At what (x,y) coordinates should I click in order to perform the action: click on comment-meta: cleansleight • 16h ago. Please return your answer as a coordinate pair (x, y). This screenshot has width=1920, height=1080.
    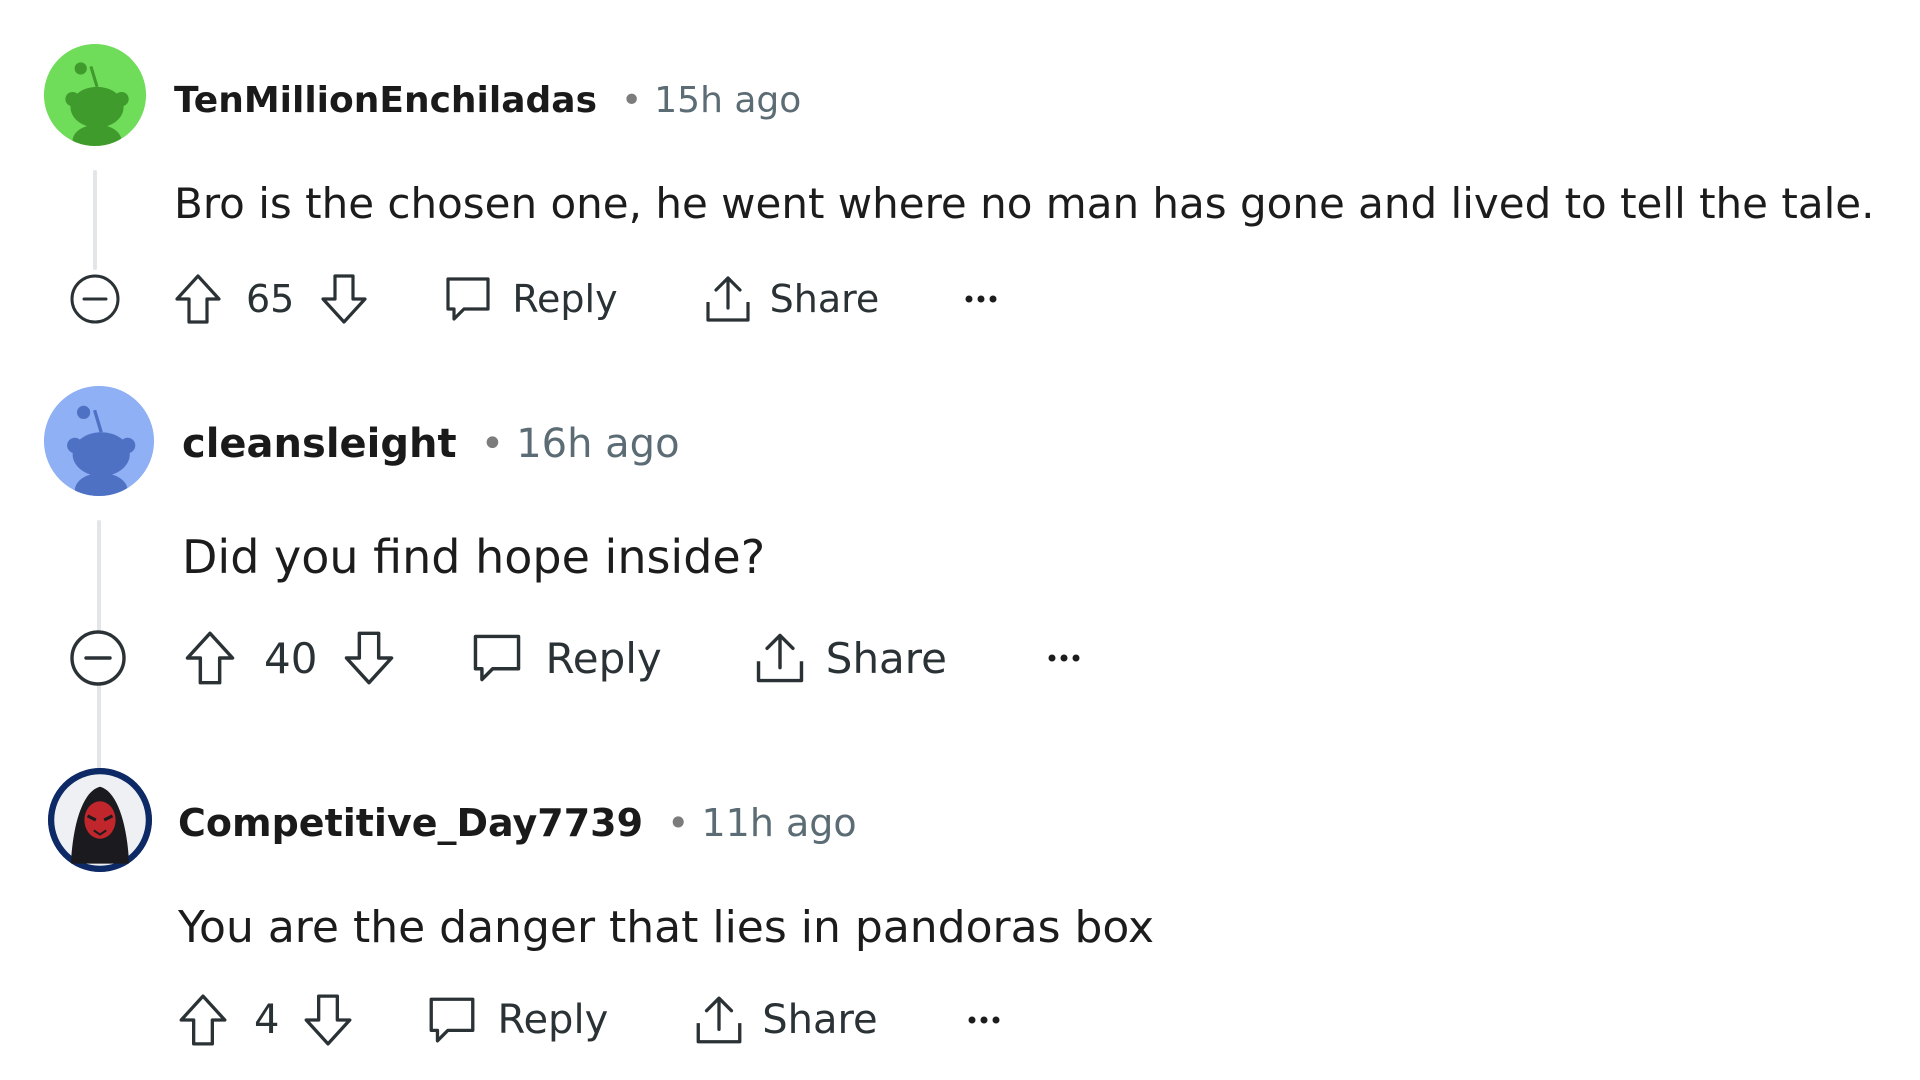
    Looking at the image, I should click on (431, 444).